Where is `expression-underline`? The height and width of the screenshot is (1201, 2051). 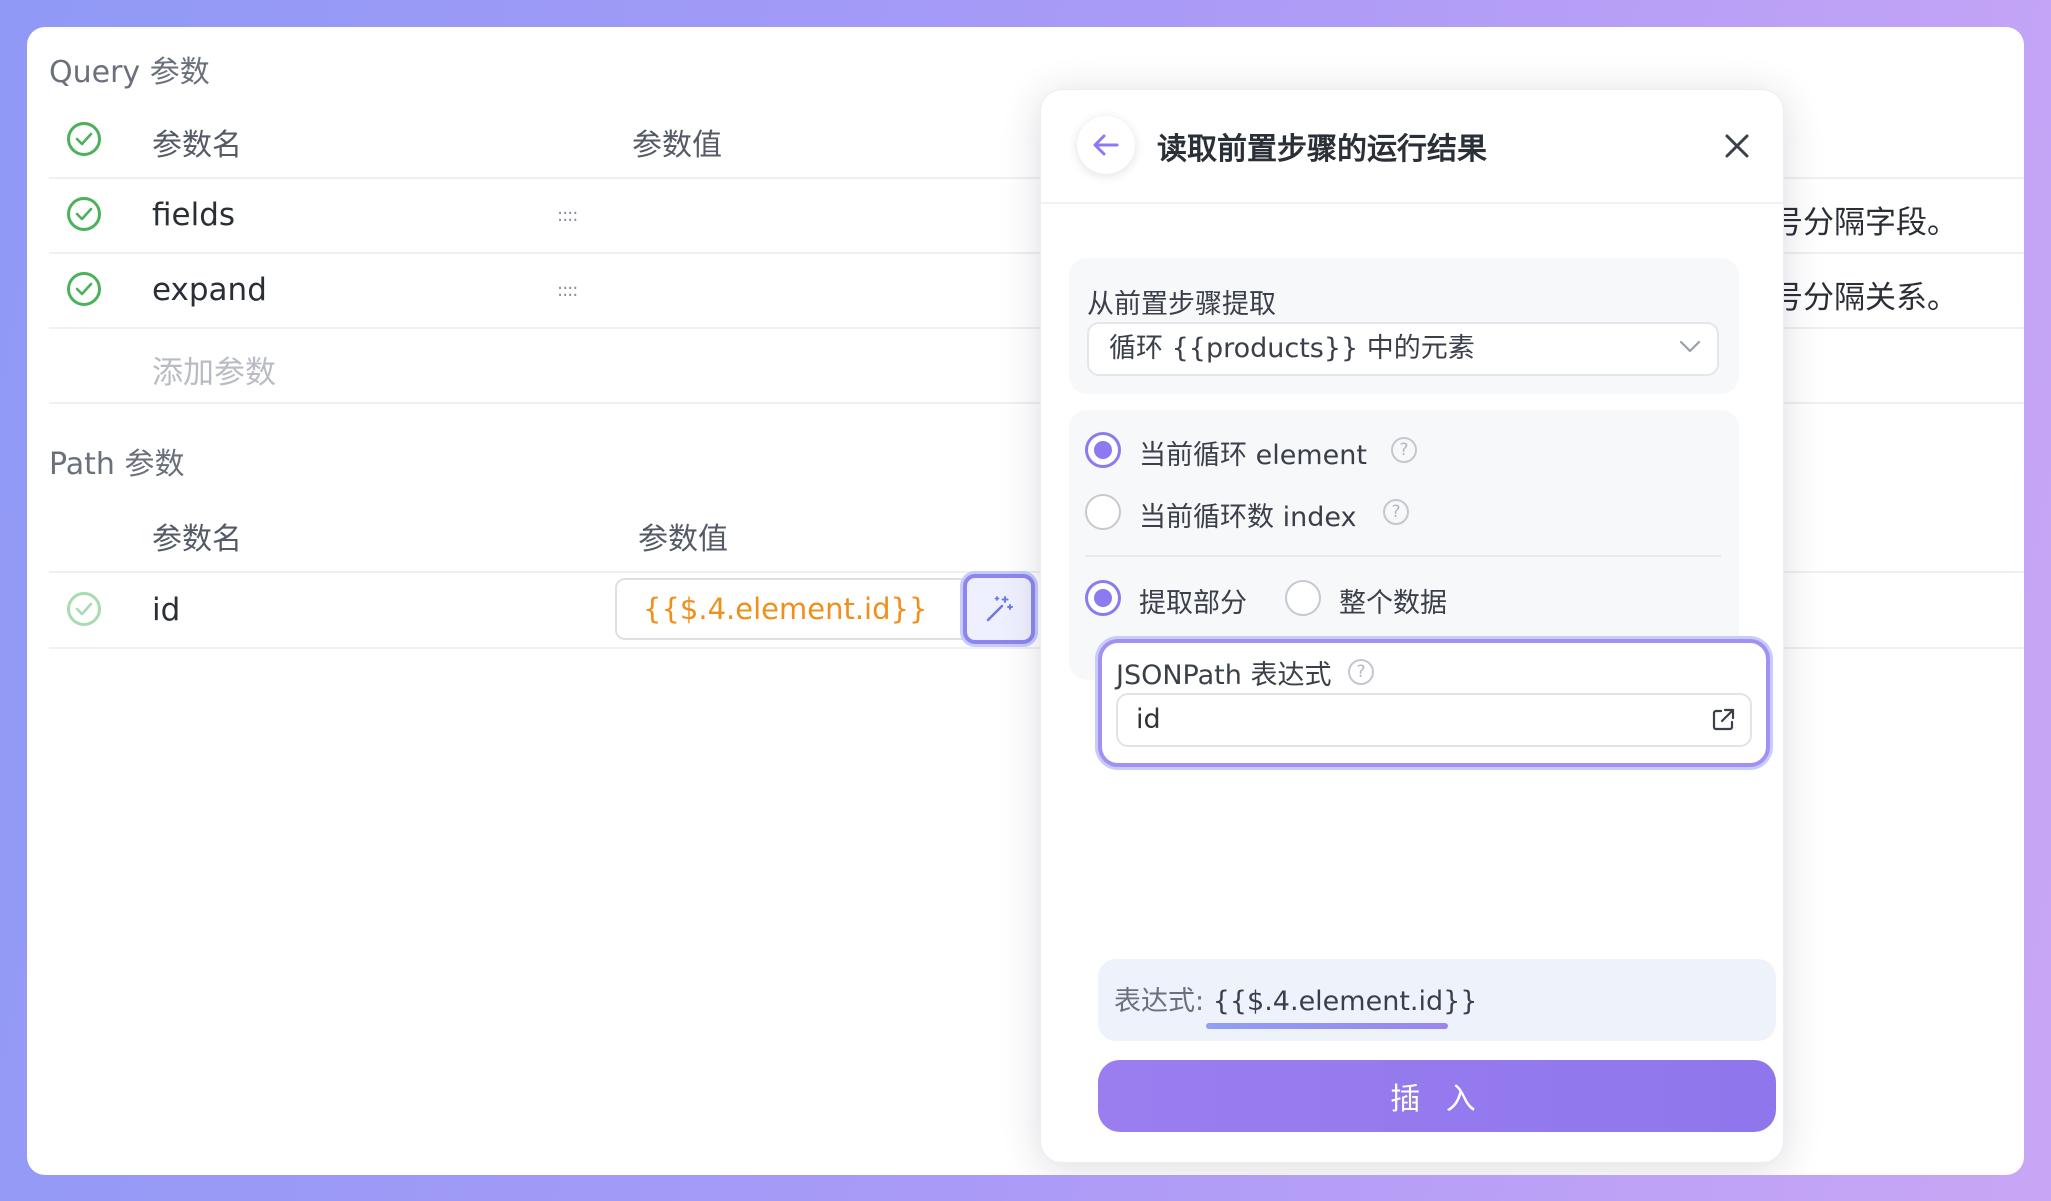 expression-underline is located at coordinates (1327, 1026).